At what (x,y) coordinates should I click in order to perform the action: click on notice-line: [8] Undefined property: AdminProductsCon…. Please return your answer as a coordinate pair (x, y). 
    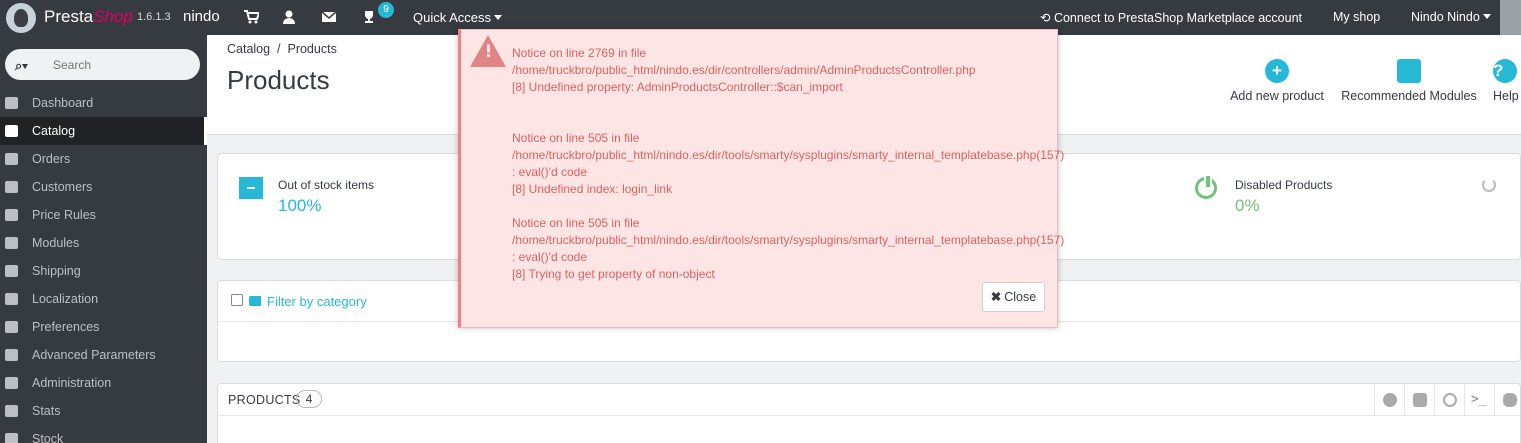
    Looking at the image, I should click on (677, 87).